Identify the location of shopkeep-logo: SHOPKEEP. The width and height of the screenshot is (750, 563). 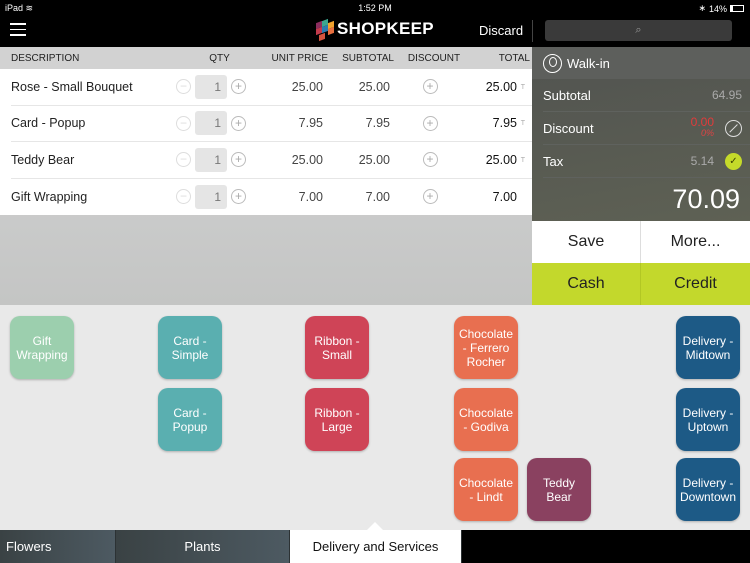
(375, 30).